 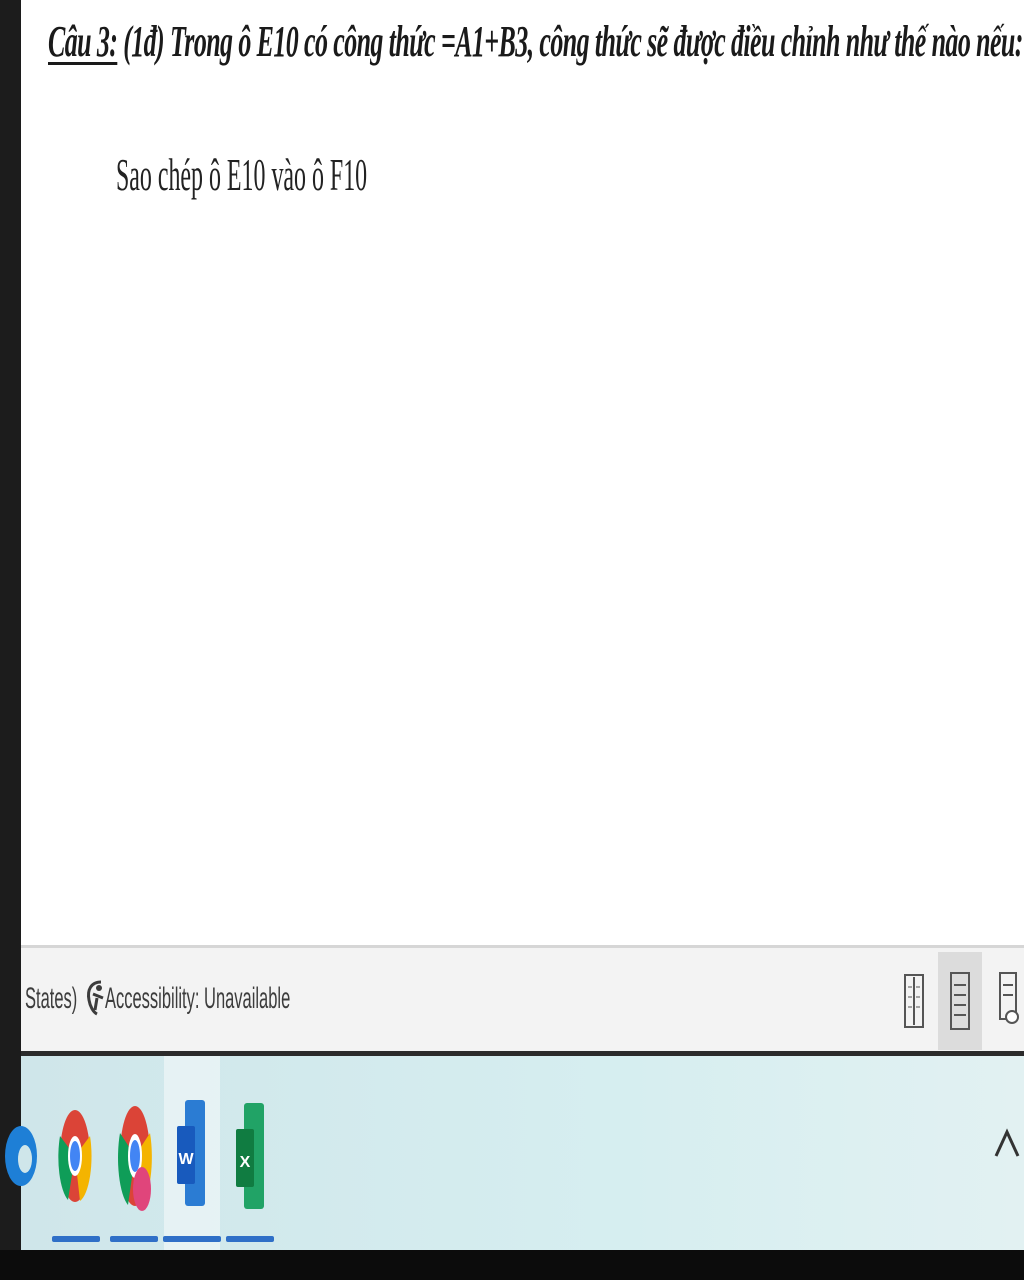 I want to click on chrome-icon, so click(x=75, y=1156).